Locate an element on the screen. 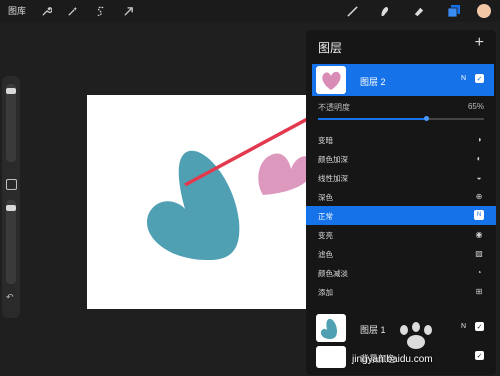 The height and width of the screenshot is (376, 500). blend-mode-icon: ▨ is located at coordinates (479, 253).